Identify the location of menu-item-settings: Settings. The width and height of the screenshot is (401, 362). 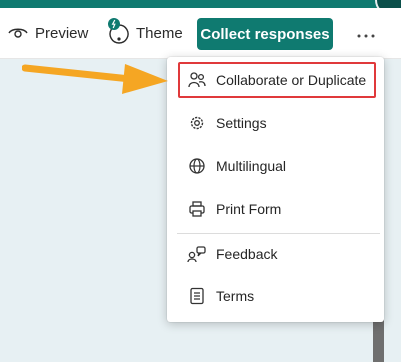
(275, 123).